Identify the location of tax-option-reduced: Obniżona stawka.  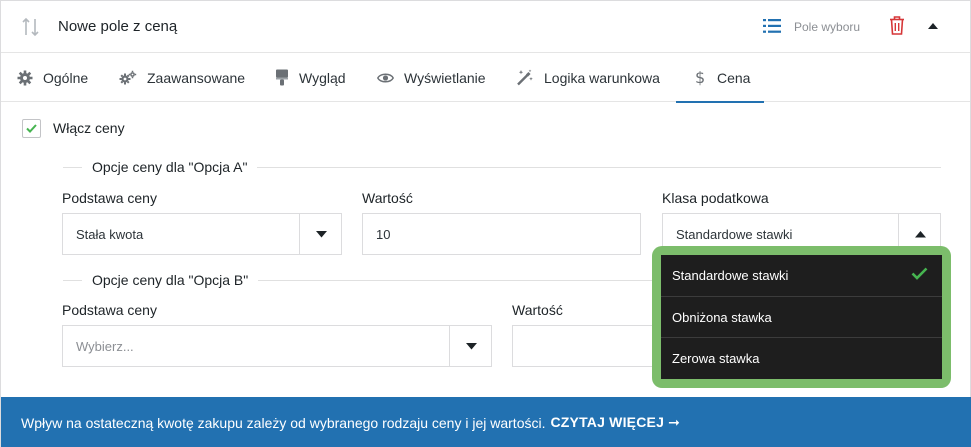
(801, 316).